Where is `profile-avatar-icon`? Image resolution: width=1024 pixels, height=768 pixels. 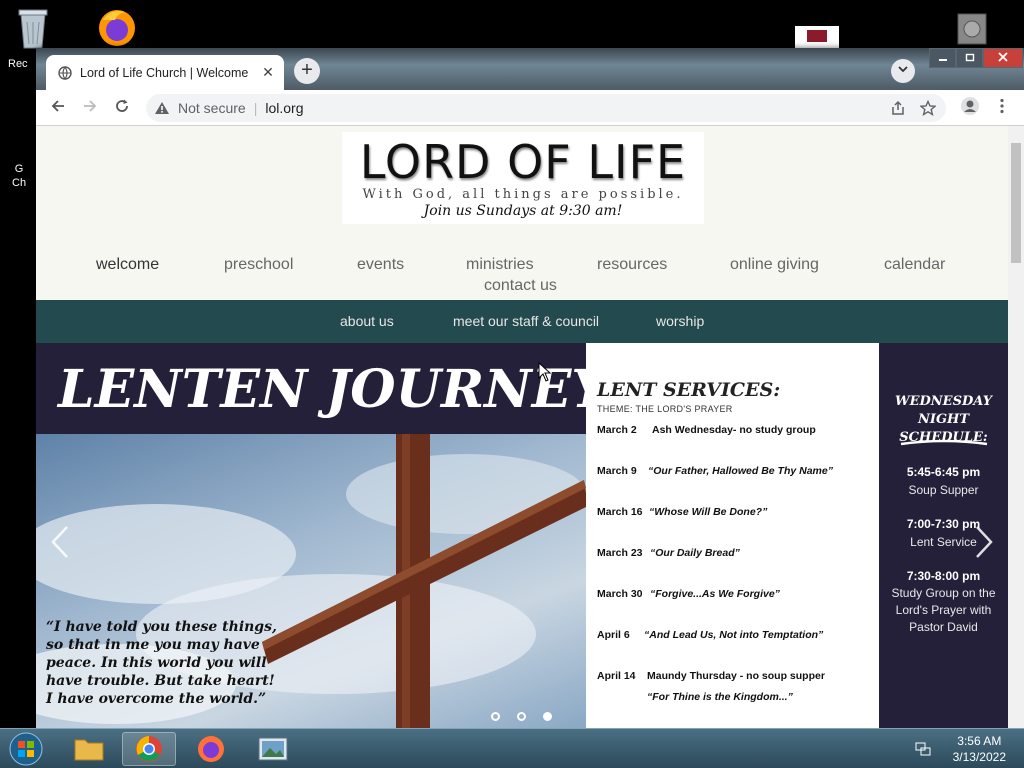 profile-avatar-icon is located at coordinates (970, 106).